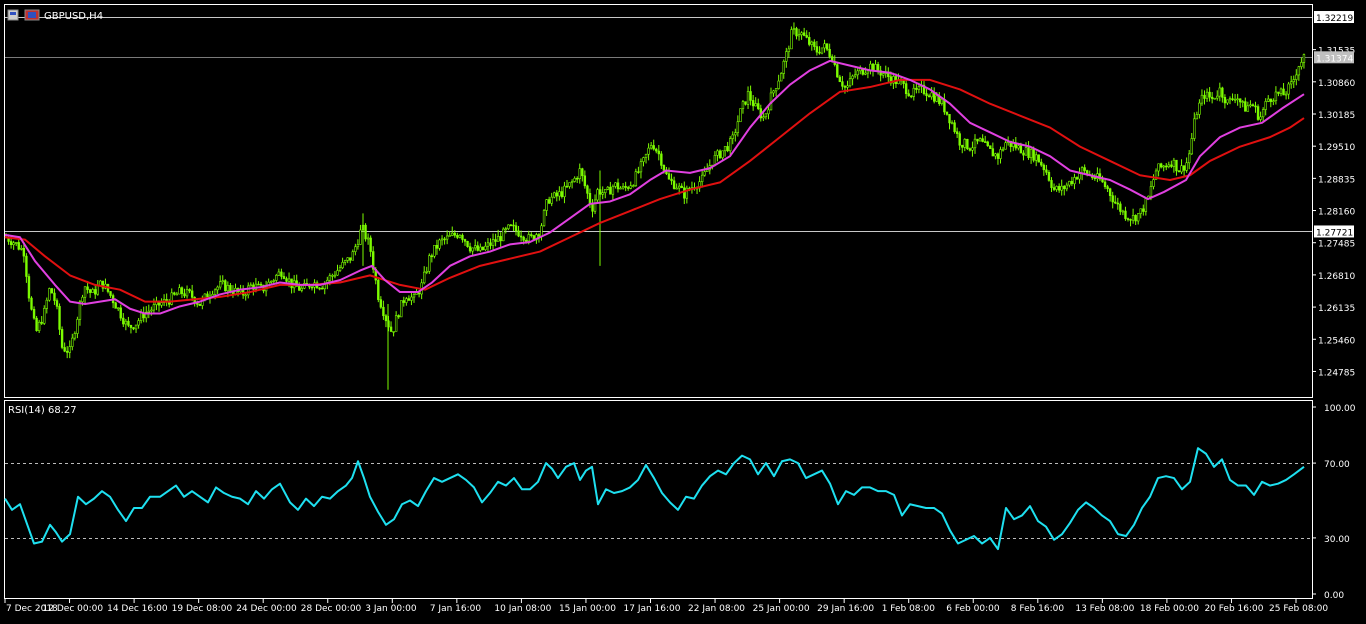  What do you see at coordinates (1334, 596) in the screenshot?
I see `rsi-tick-label: 0.00` at bounding box center [1334, 596].